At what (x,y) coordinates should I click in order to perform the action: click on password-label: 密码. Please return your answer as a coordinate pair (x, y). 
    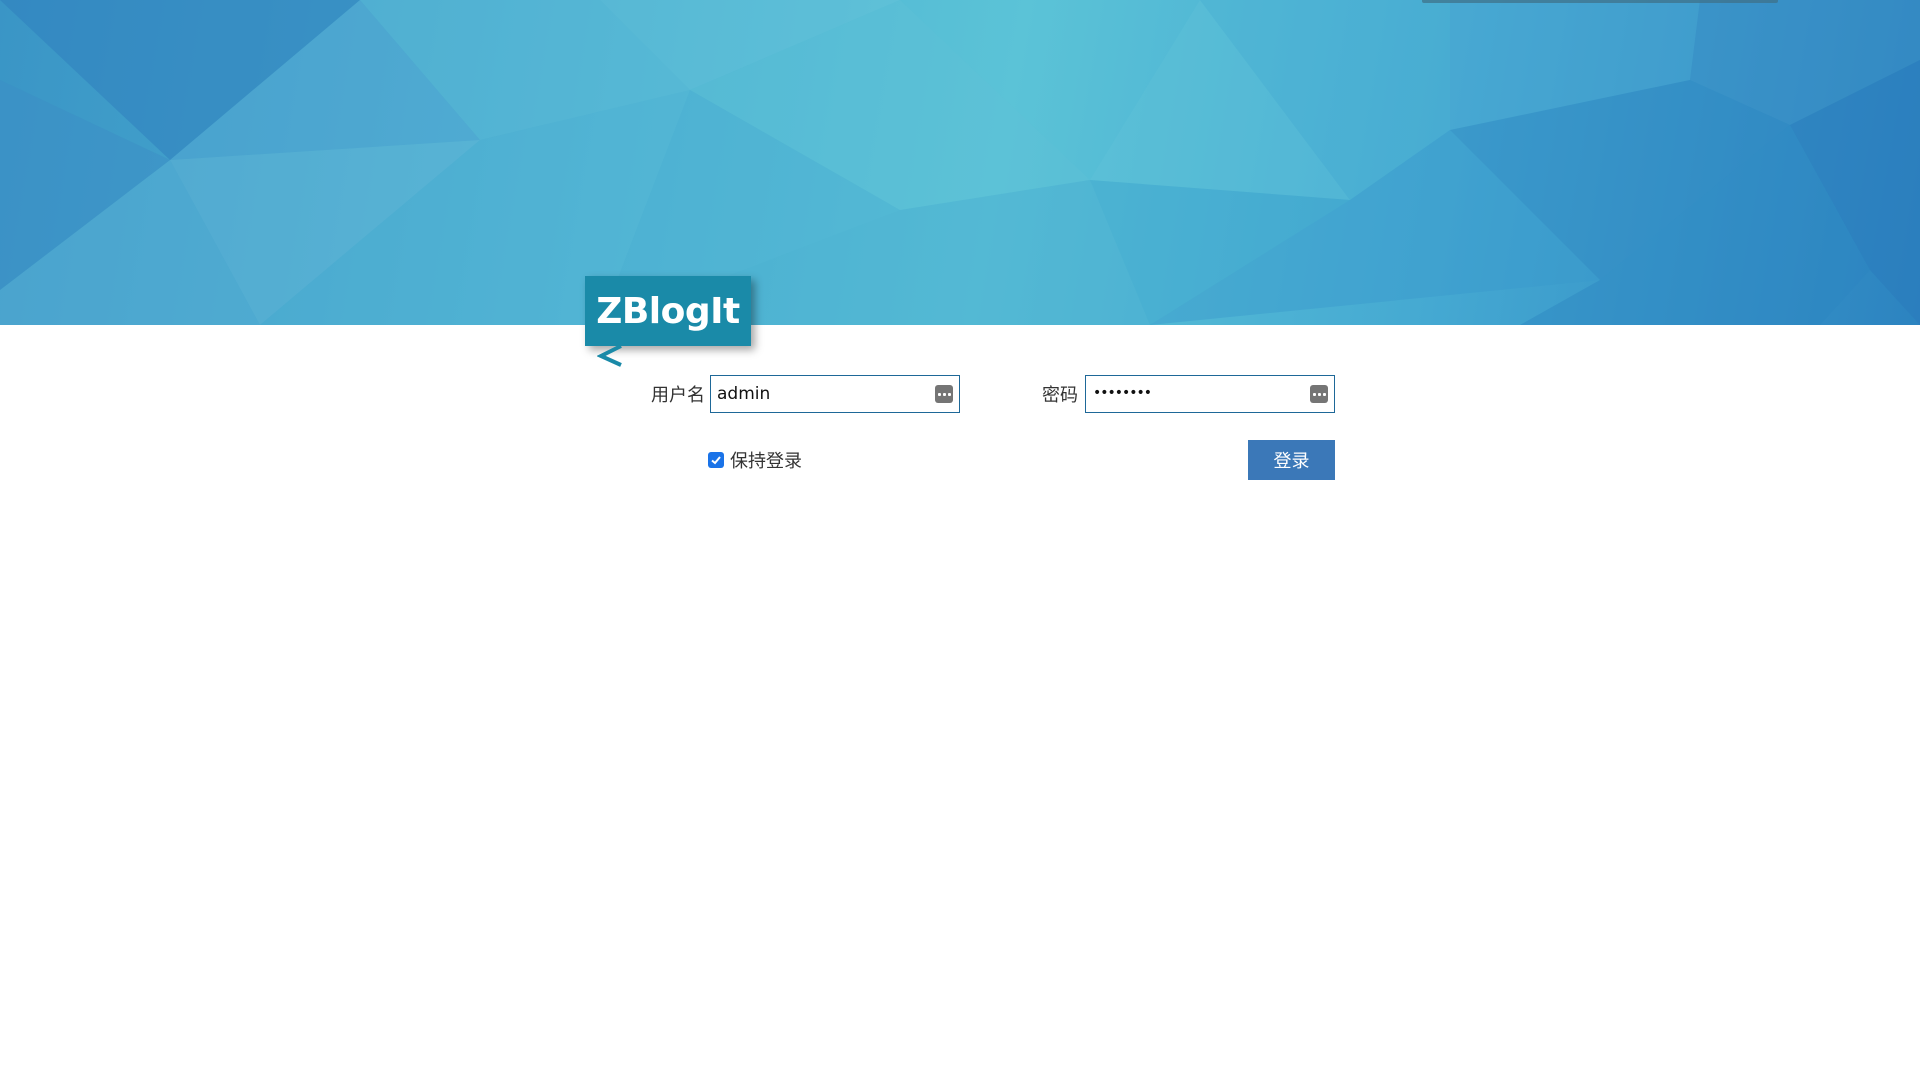
    Looking at the image, I should click on (1060, 395).